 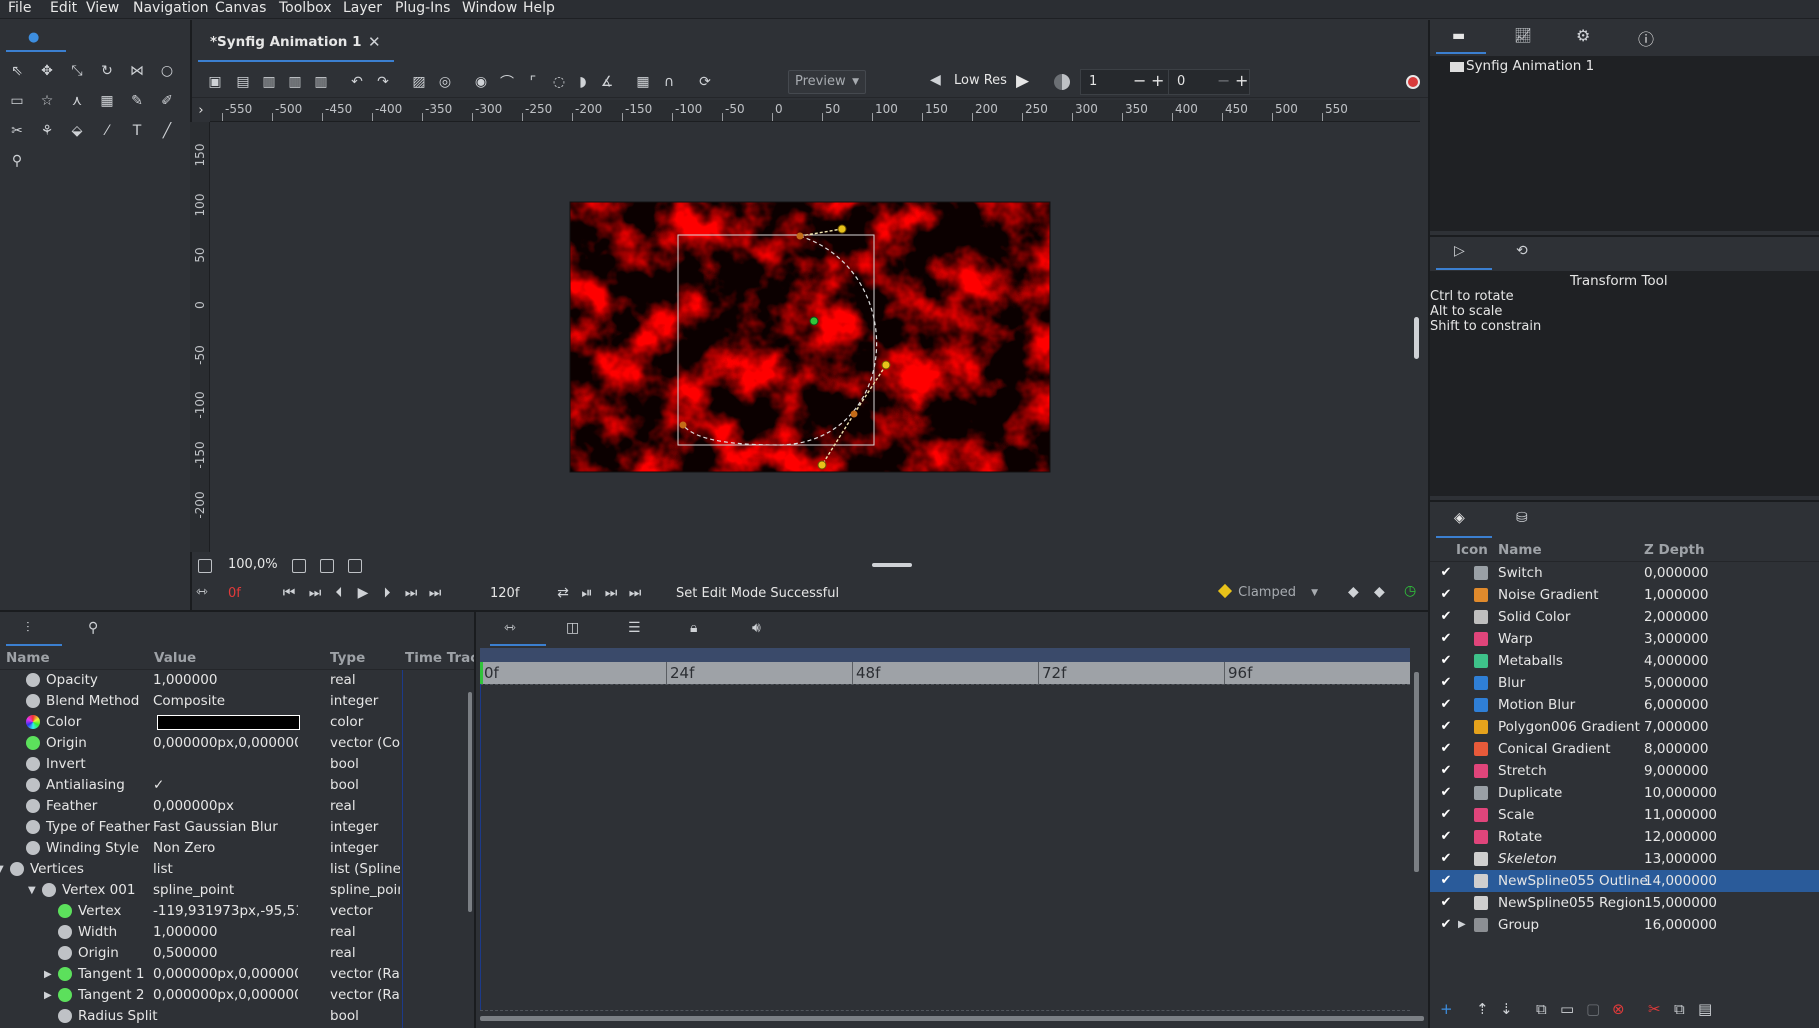 What do you see at coordinates (683, 425) in the screenshot?
I see `vertex-handle` at bounding box center [683, 425].